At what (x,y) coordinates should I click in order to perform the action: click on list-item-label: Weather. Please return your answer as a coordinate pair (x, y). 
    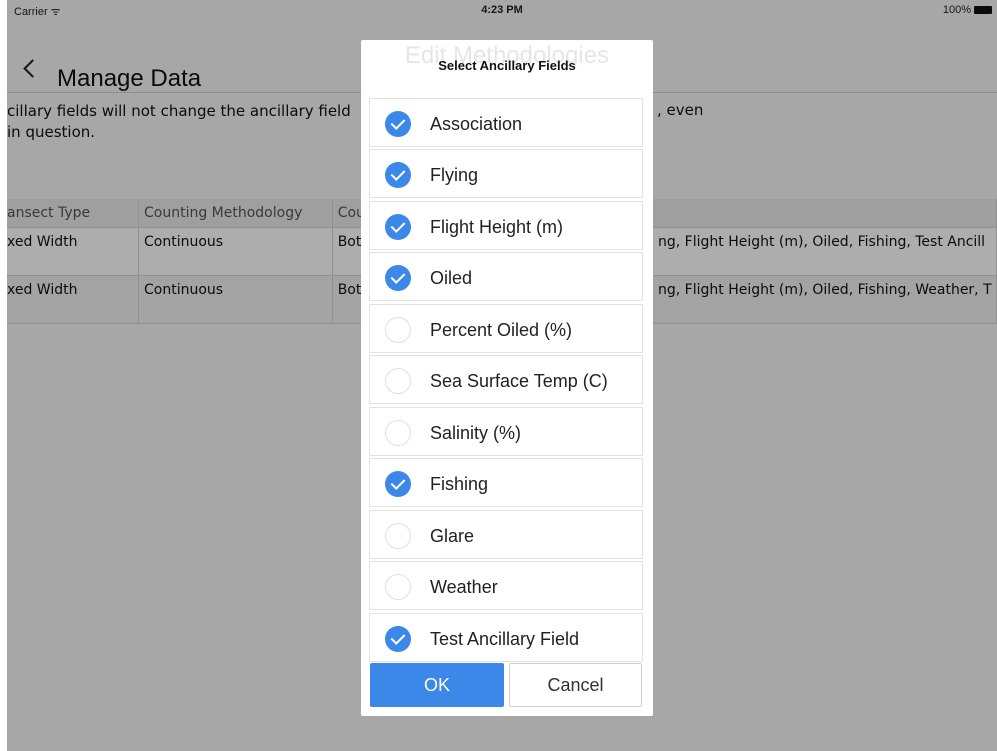
    Looking at the image, I should click on (464, 587).